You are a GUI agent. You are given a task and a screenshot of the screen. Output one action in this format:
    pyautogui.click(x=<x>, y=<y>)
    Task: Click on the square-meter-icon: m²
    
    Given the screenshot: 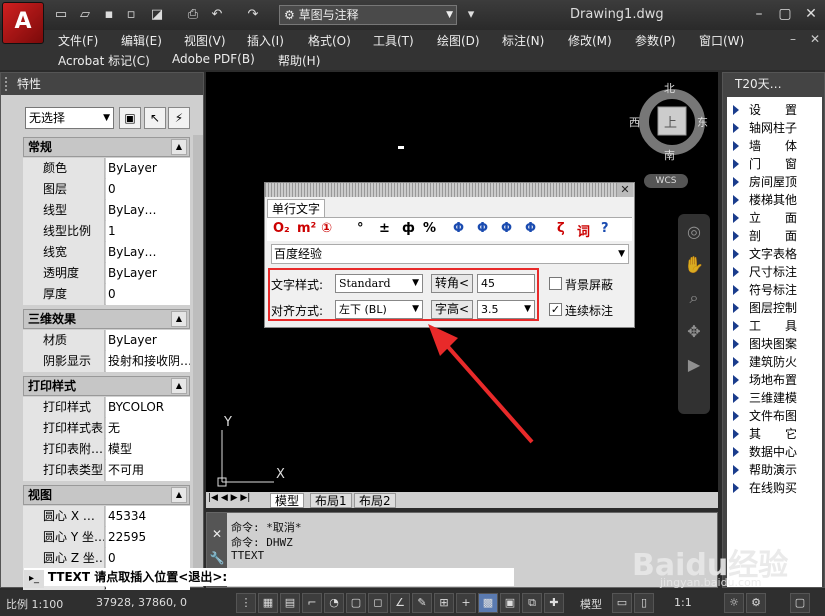 What is the action you would take?
    pyautogui.click(x=306, y=228)
    